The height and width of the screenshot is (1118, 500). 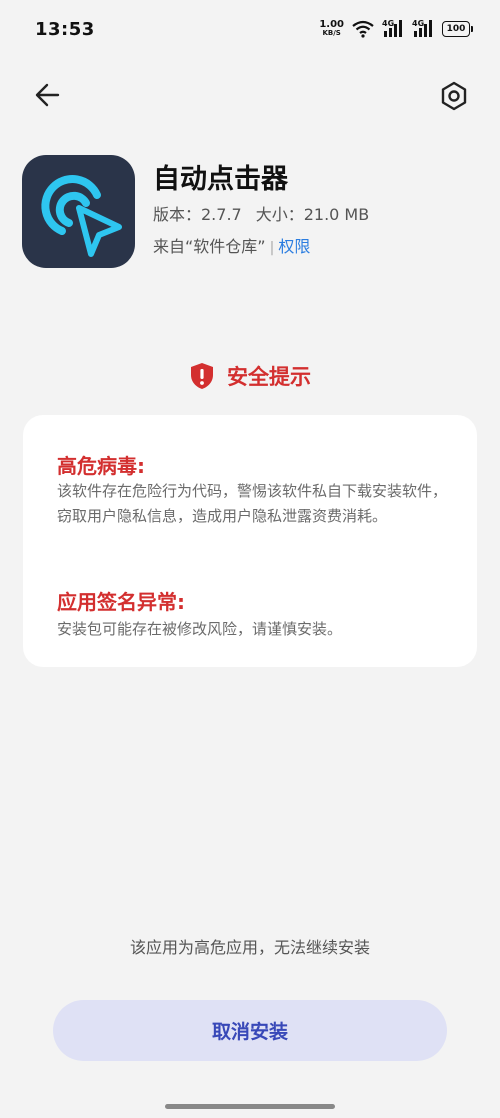 I want to click on wifi-icon, so click(x=363, y=29).